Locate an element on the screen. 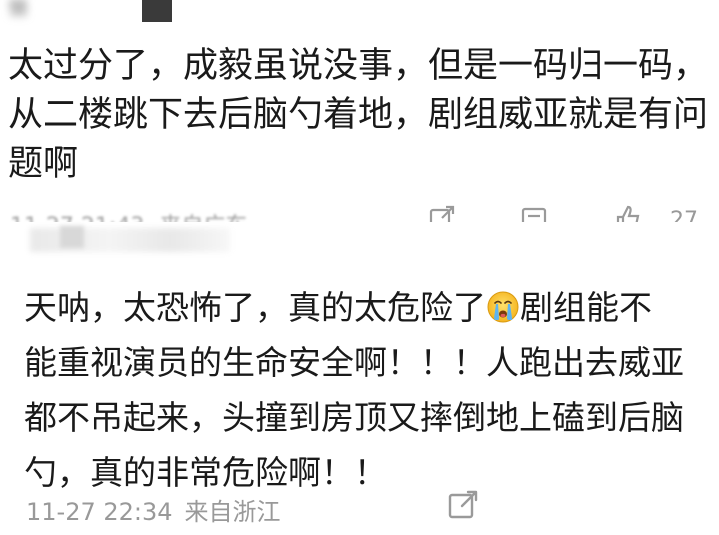  comment-timestamp: 11-27 22:34 is located at coordinates (99, 512).